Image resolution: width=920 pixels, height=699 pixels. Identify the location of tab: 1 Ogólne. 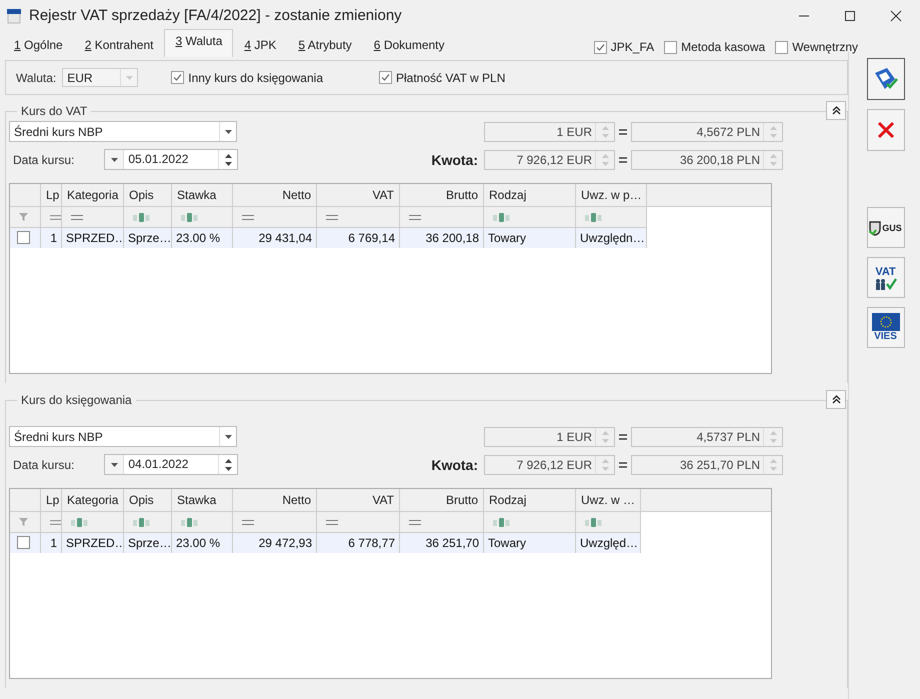
(38, 44).